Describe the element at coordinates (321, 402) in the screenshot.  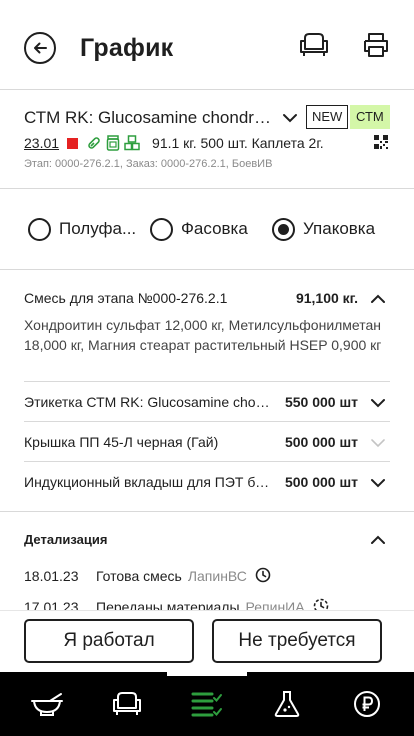
I see `material-qty: 550 000 шт` at that location.